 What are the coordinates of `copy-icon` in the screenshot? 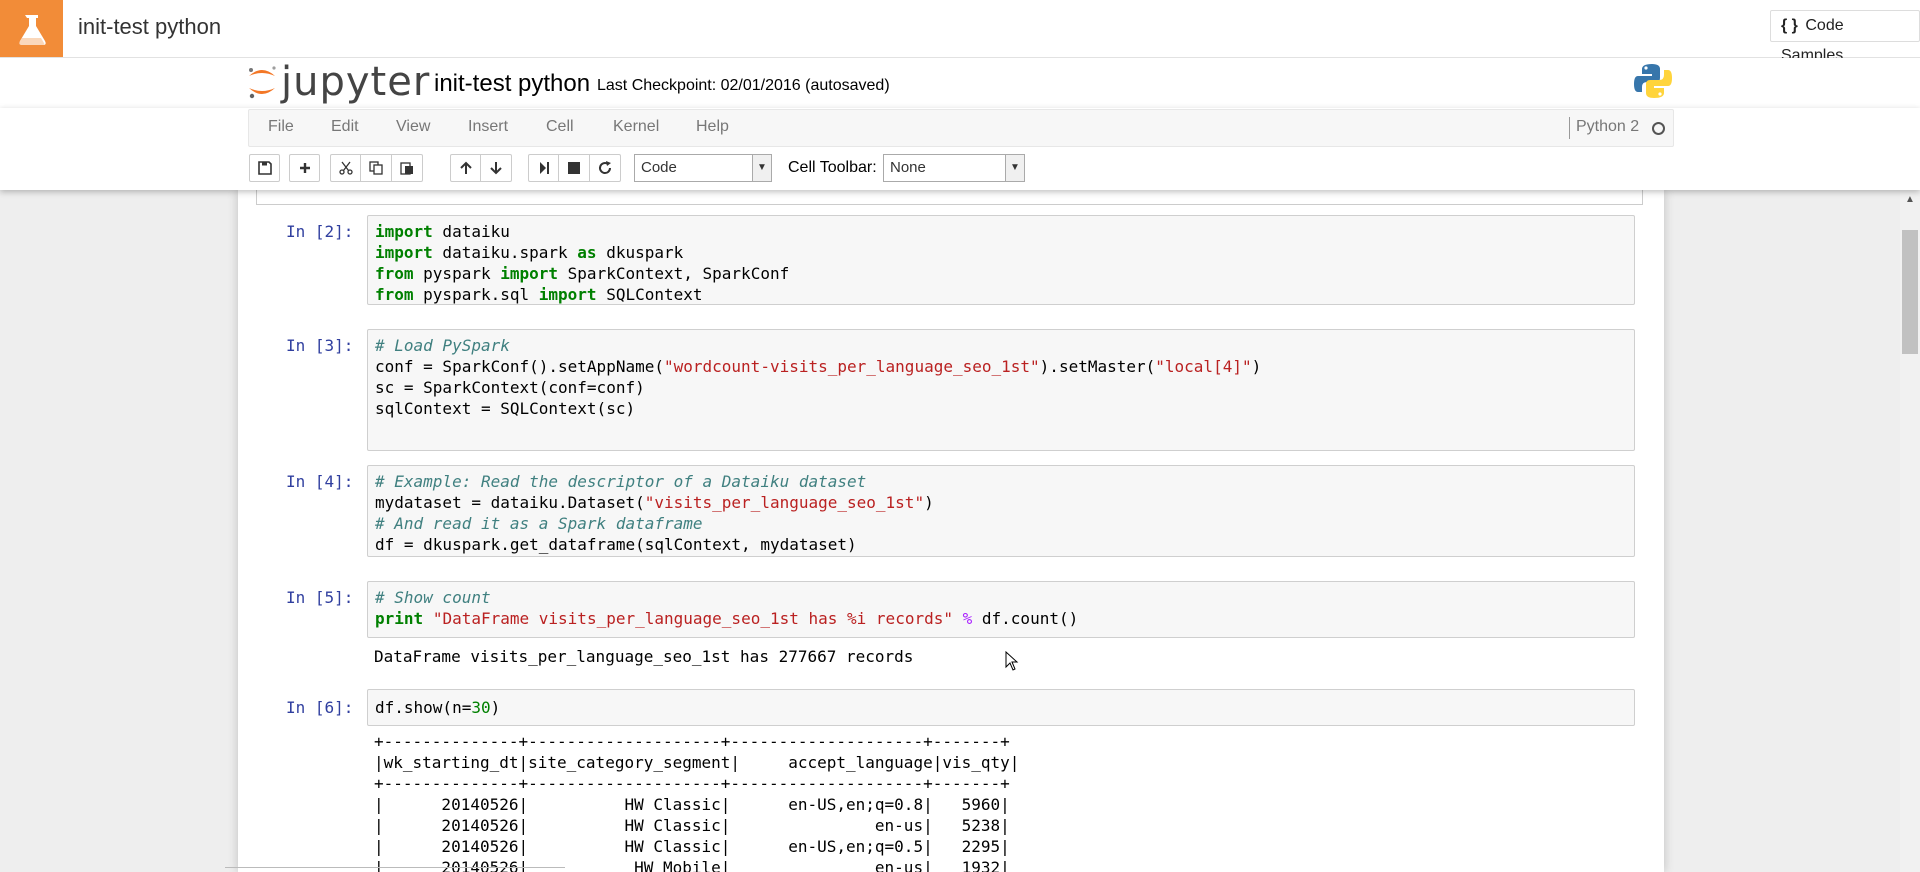 It's located at (376, 168).